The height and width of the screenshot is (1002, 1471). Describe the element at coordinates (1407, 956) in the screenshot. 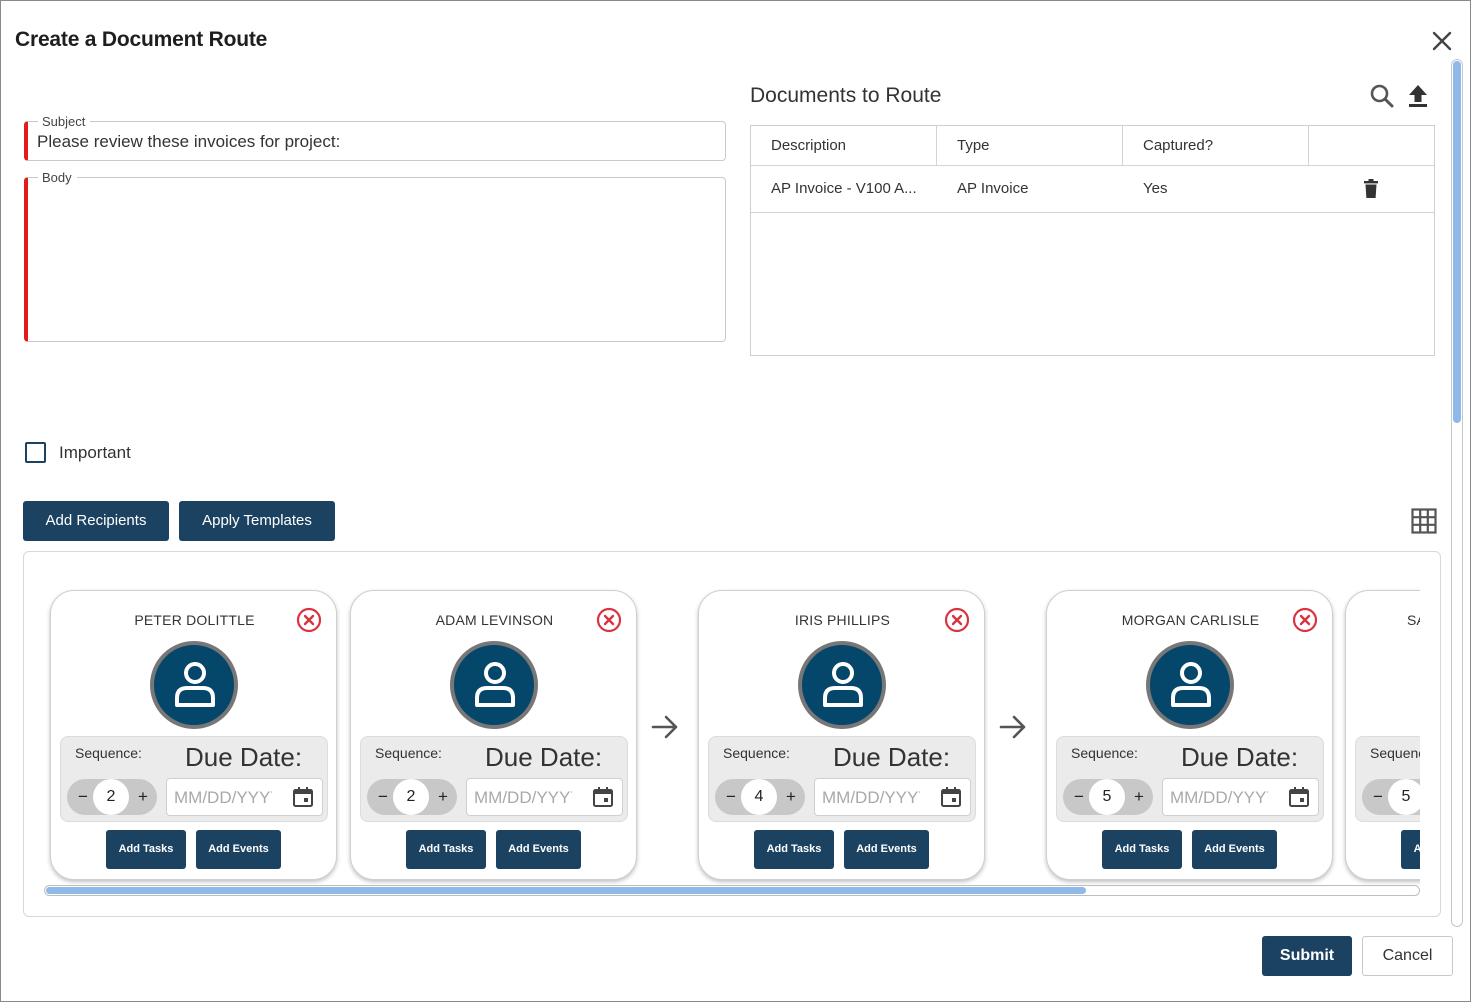

I see `cancel-button: Cancel` at that location.